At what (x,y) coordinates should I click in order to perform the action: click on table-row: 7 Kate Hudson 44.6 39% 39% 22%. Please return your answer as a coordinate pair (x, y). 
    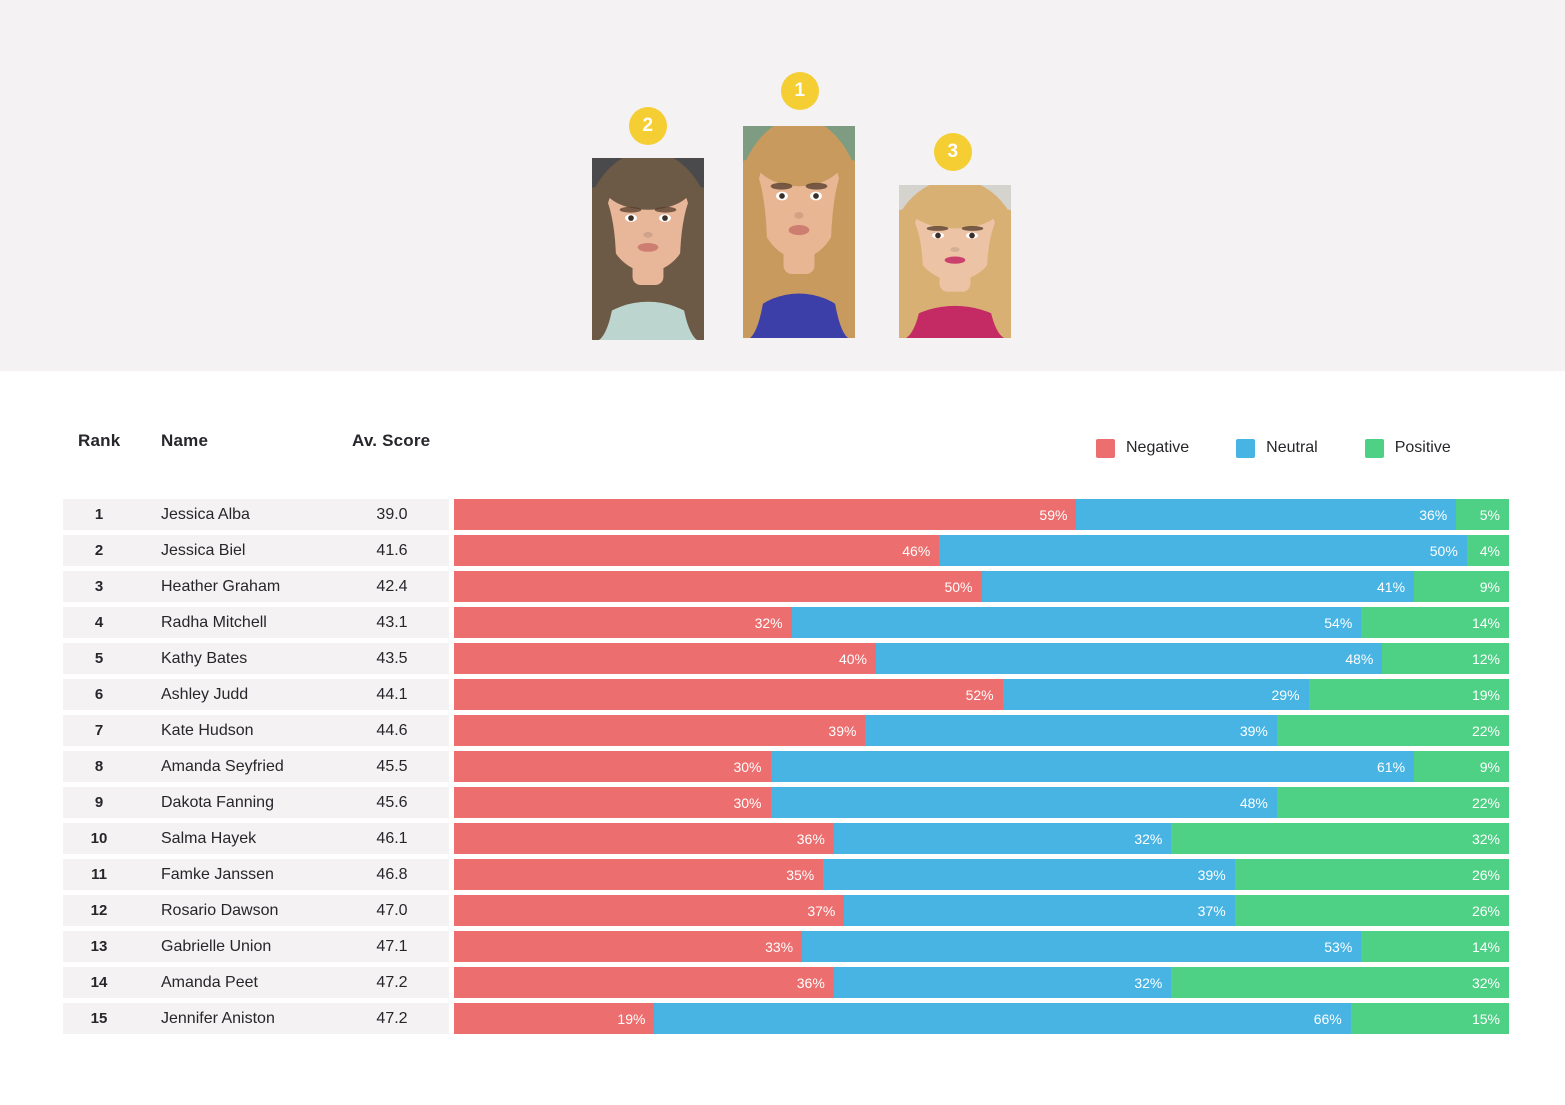
    Looking at the image, I should click on (782, 730).